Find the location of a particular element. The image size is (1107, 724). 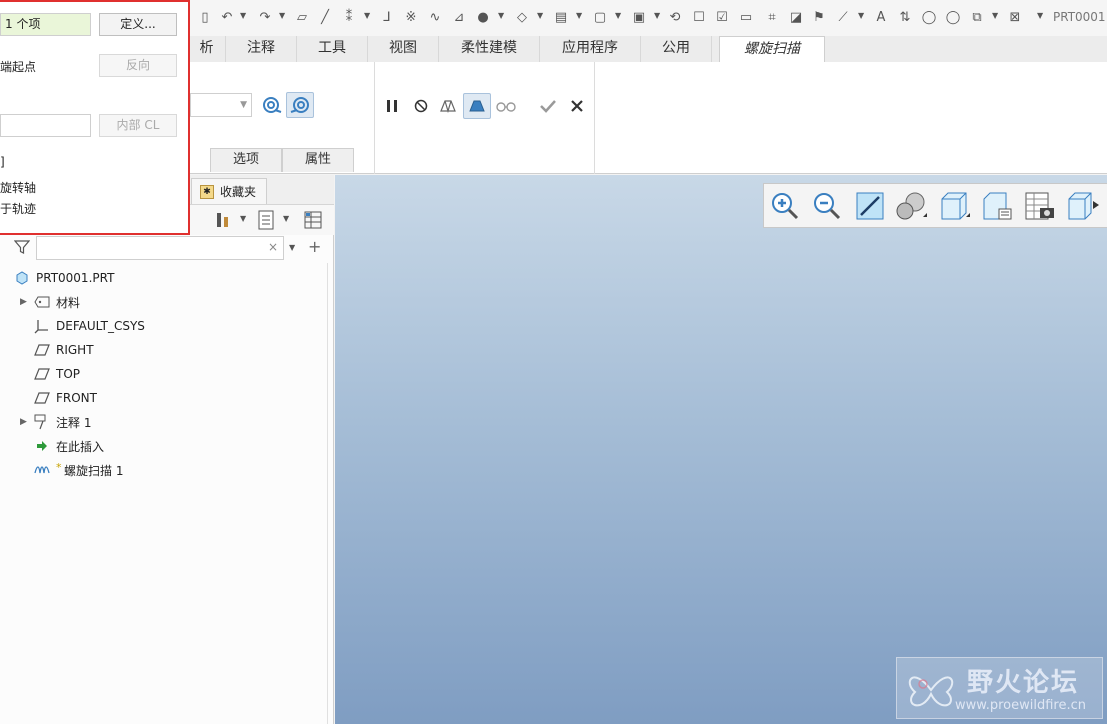

right-handed-icon is located at coordinates (300, 105).